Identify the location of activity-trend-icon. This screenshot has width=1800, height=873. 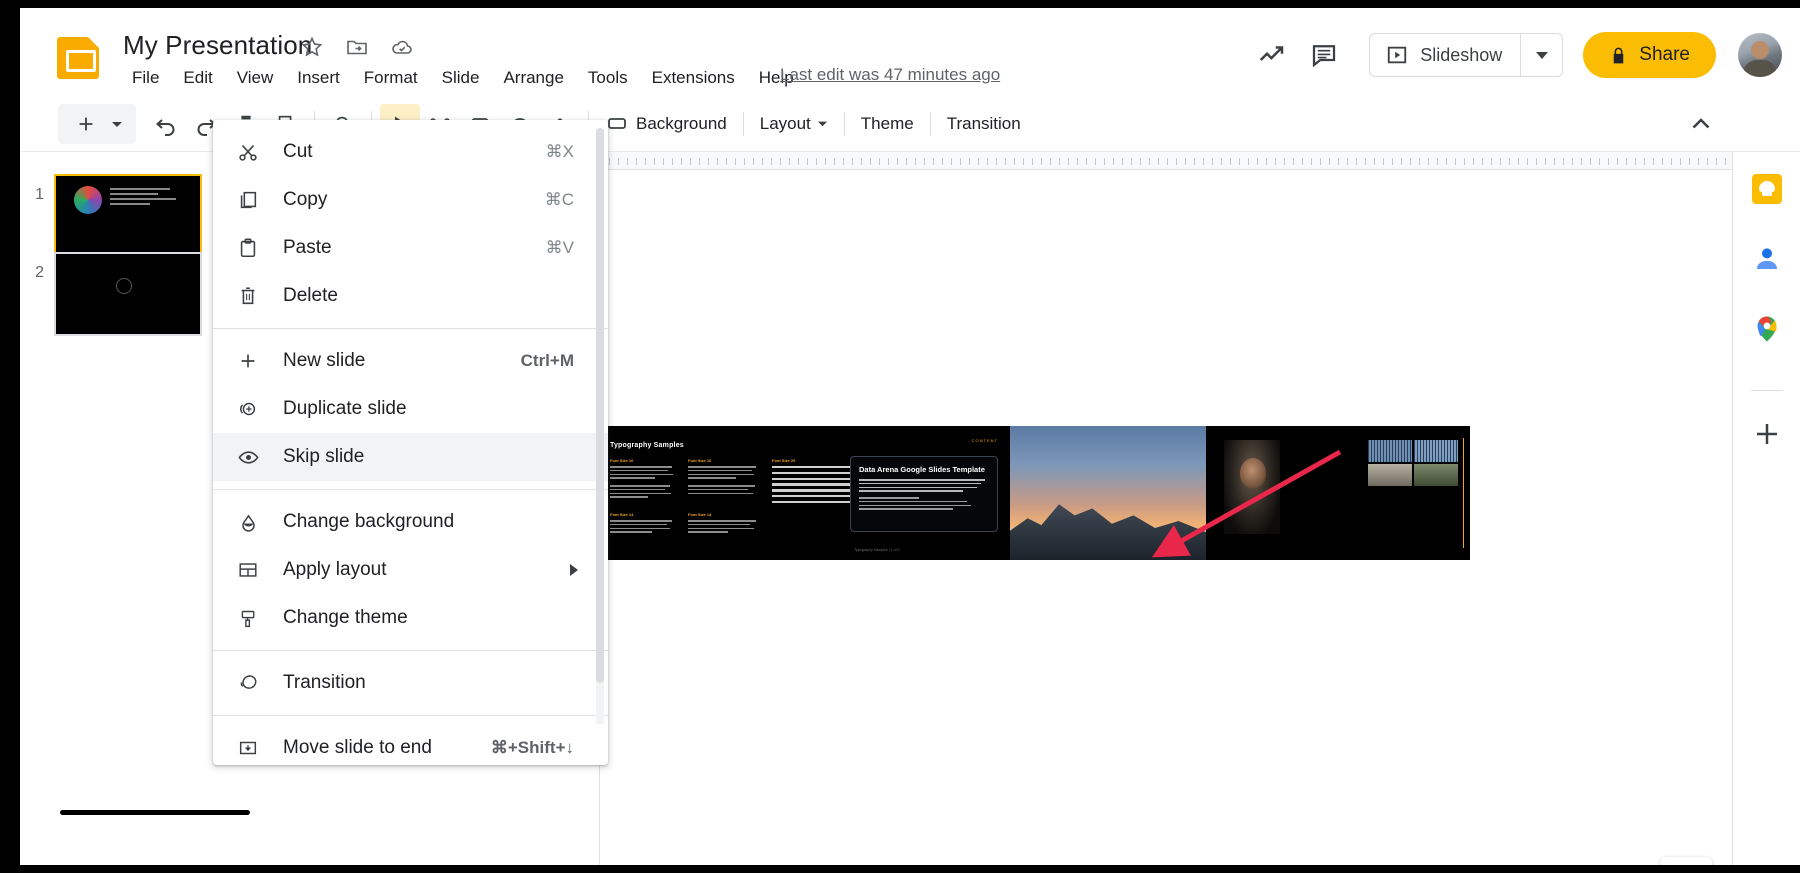
(1272, 55).